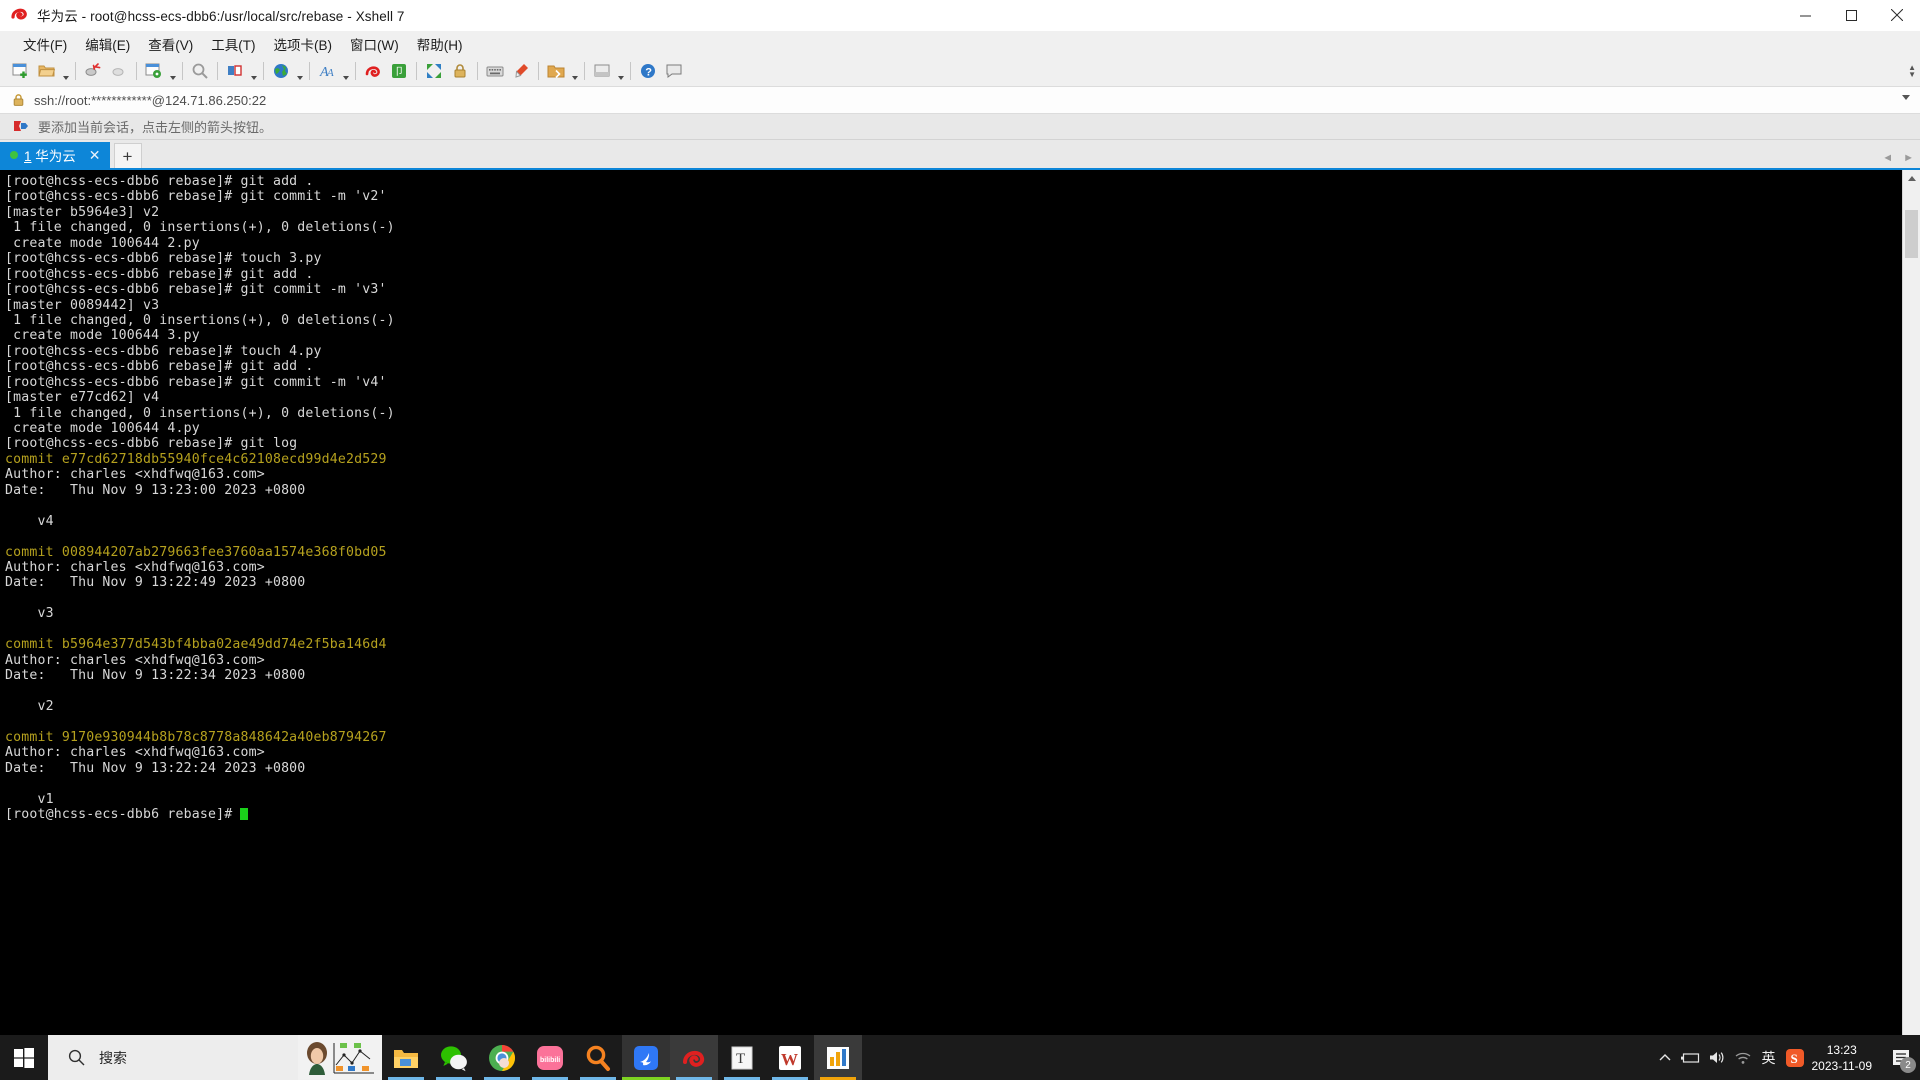  What do you see at coordinates (82, 305) in the screenshot?
I see `terminal-line: [master 0089442] v3` at bounding box center [82, 305].